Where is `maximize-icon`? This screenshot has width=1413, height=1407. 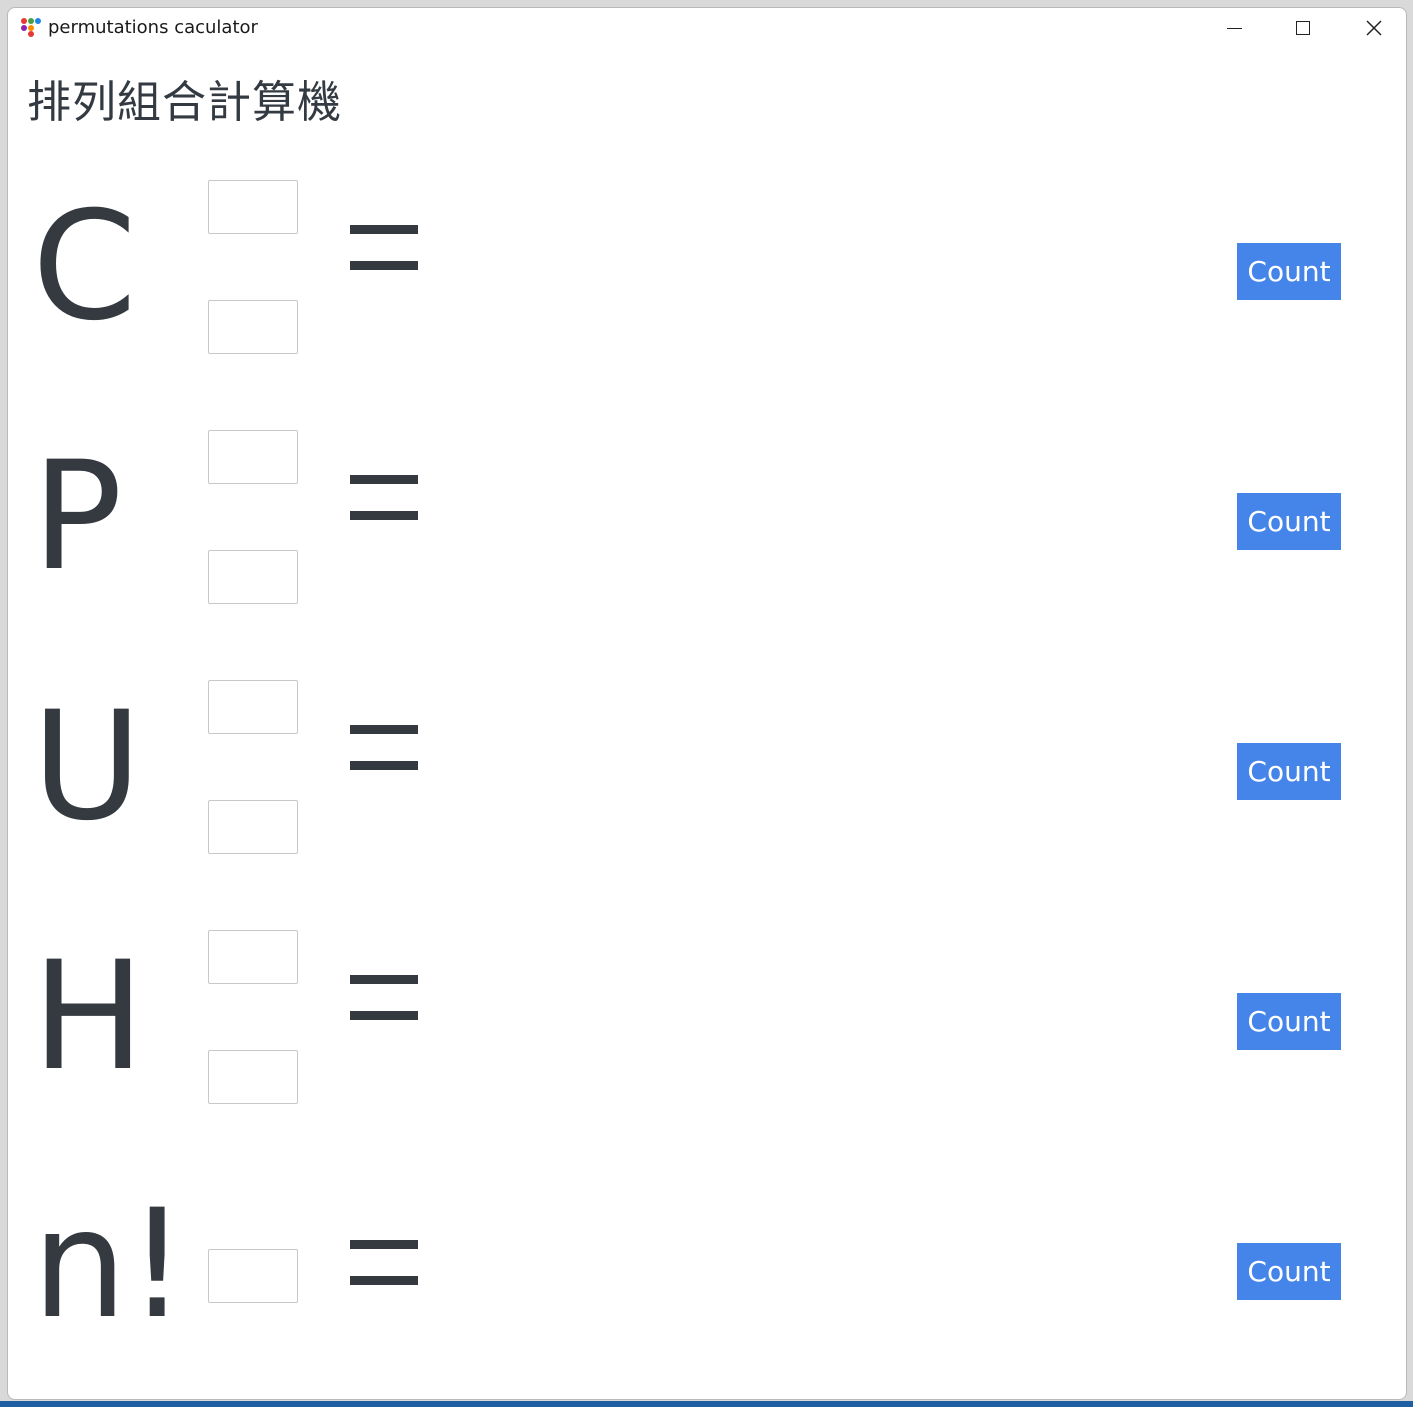
maximize-icon is located at coordinates (1303, 28).